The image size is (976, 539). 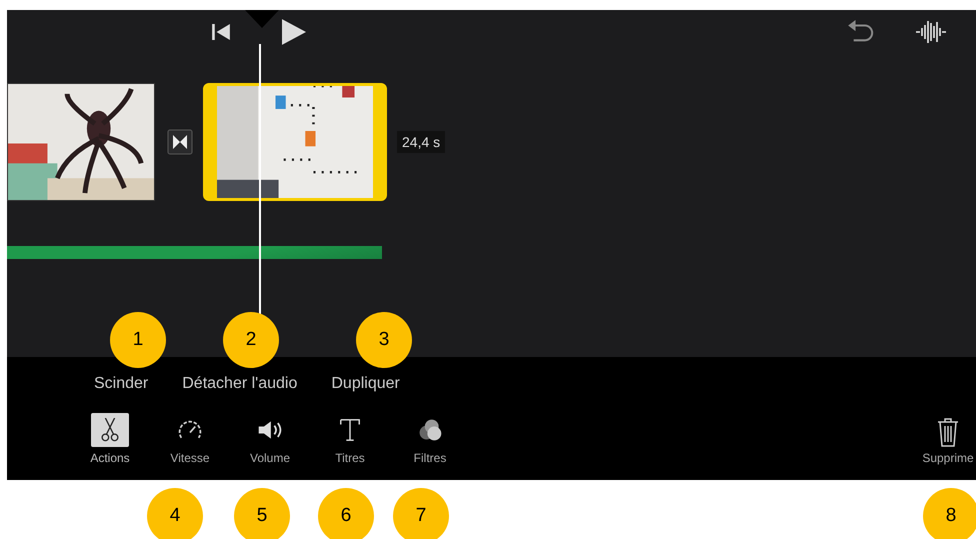 What do you see at coordinates (430, 430) in the screenshot?
I see `filter-circles-icon` at bounding box center [430, 430].